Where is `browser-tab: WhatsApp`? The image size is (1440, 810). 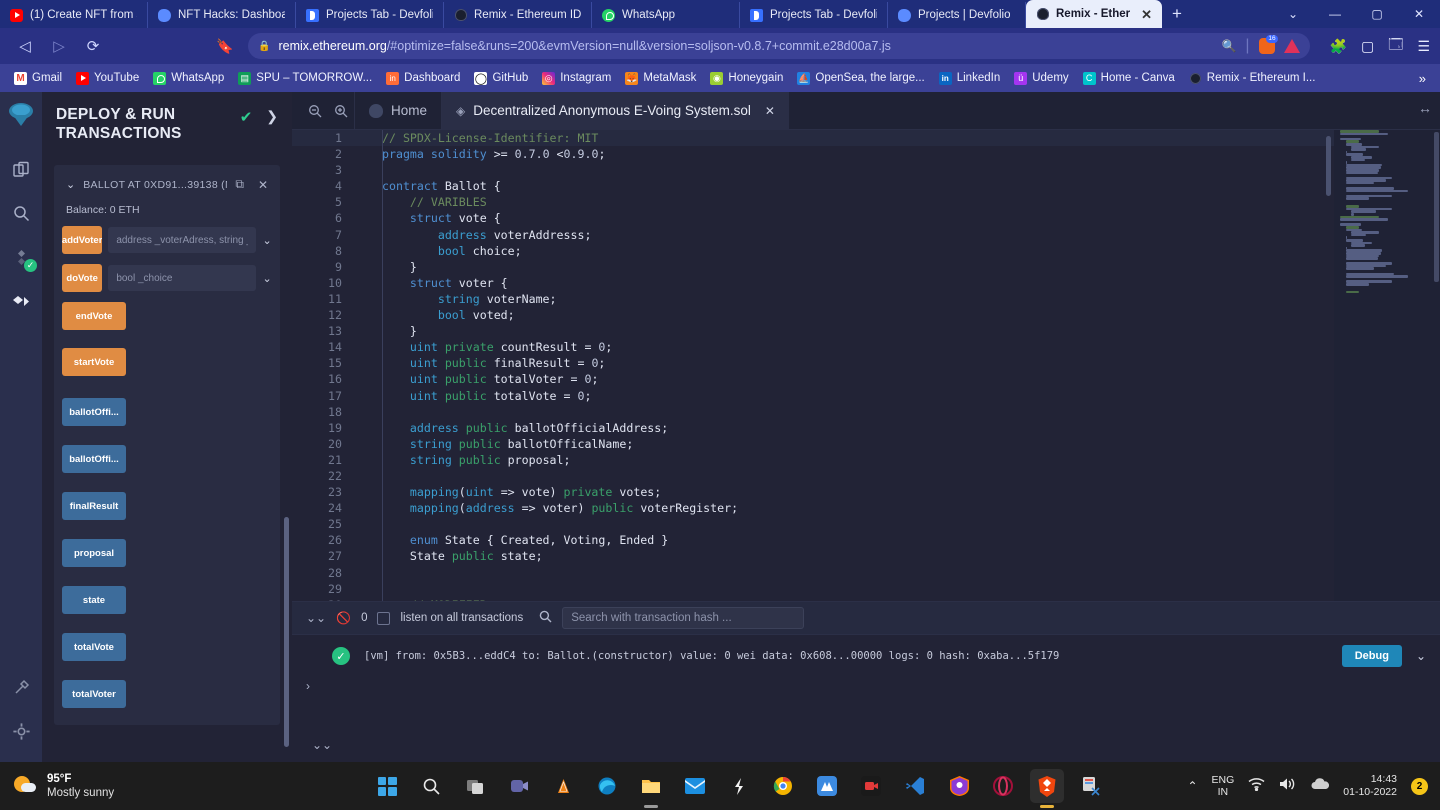
browser-tab: WhatsApp is located at coordinates (666, 15).